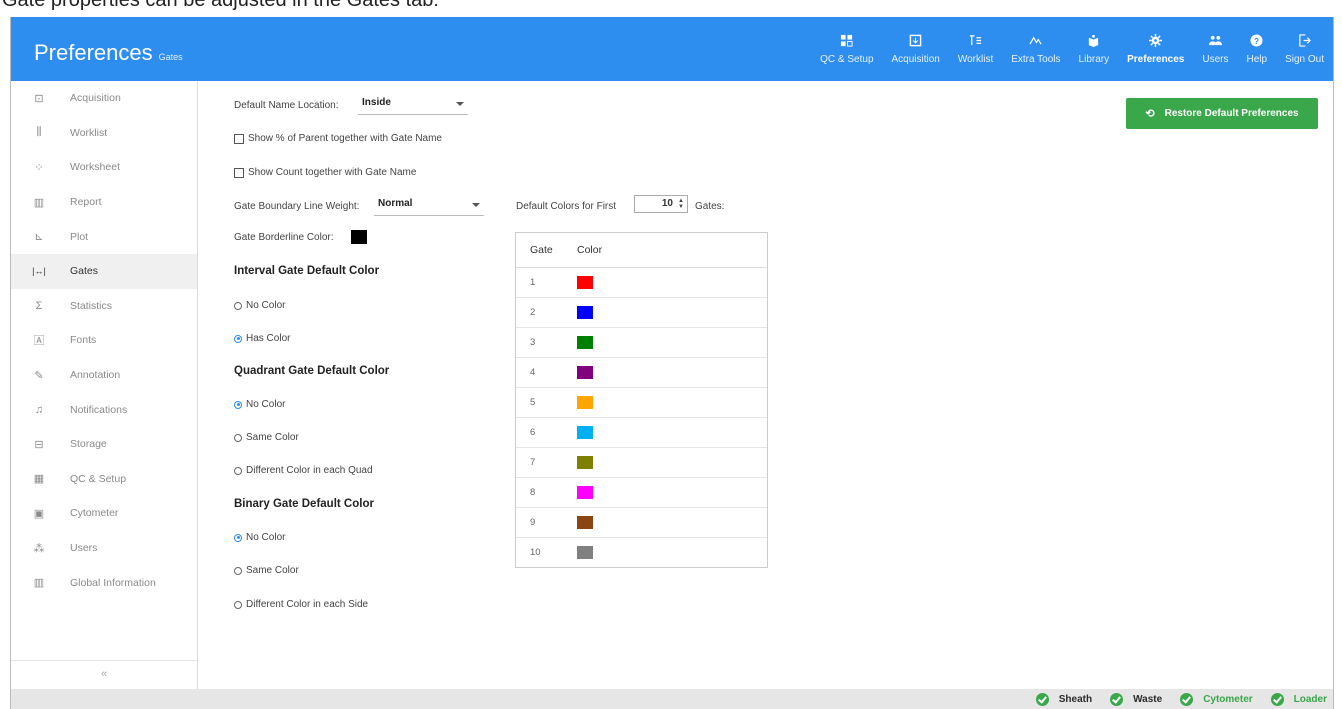  I want to click on status-indicators: Sheath Waste Cytometer Loader, so click(1184, 699).